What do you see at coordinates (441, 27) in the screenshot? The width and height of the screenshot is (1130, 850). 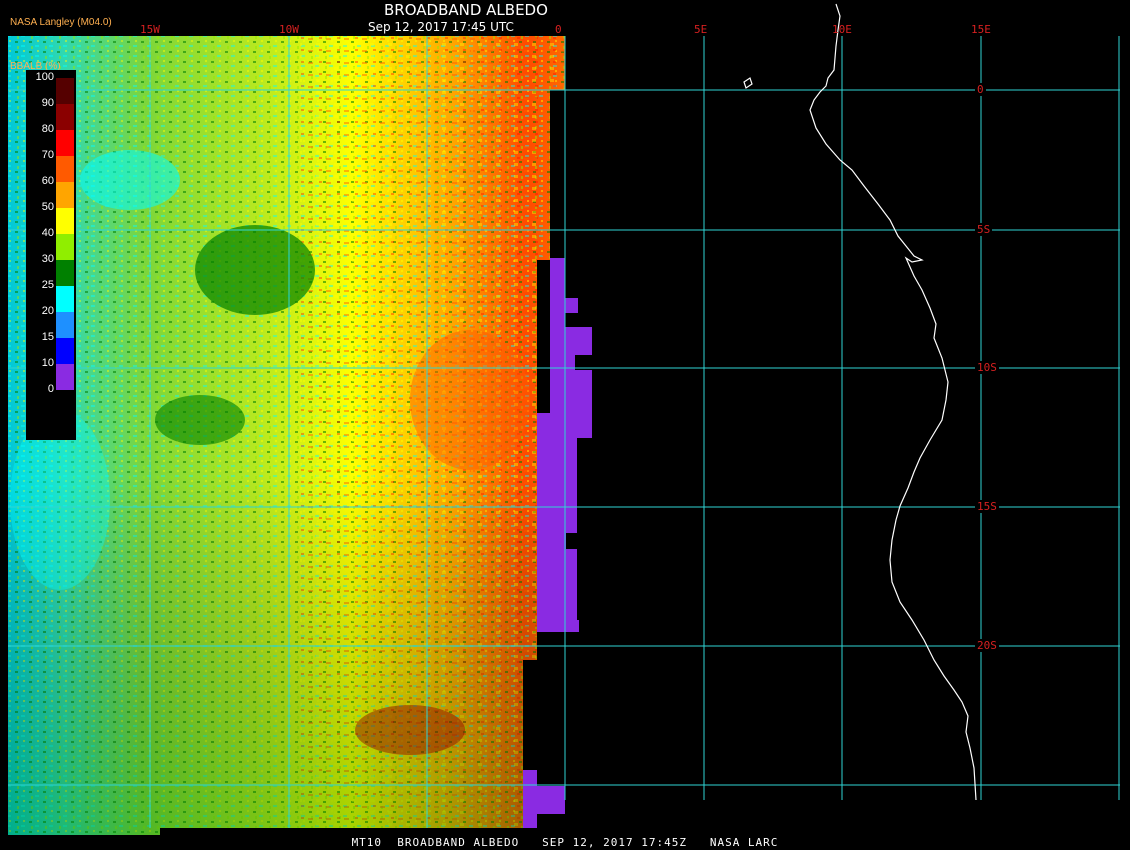 I see `map-timestamp: Sep 12, 2017 17:45 UTC` at bounding box center [441, 27].